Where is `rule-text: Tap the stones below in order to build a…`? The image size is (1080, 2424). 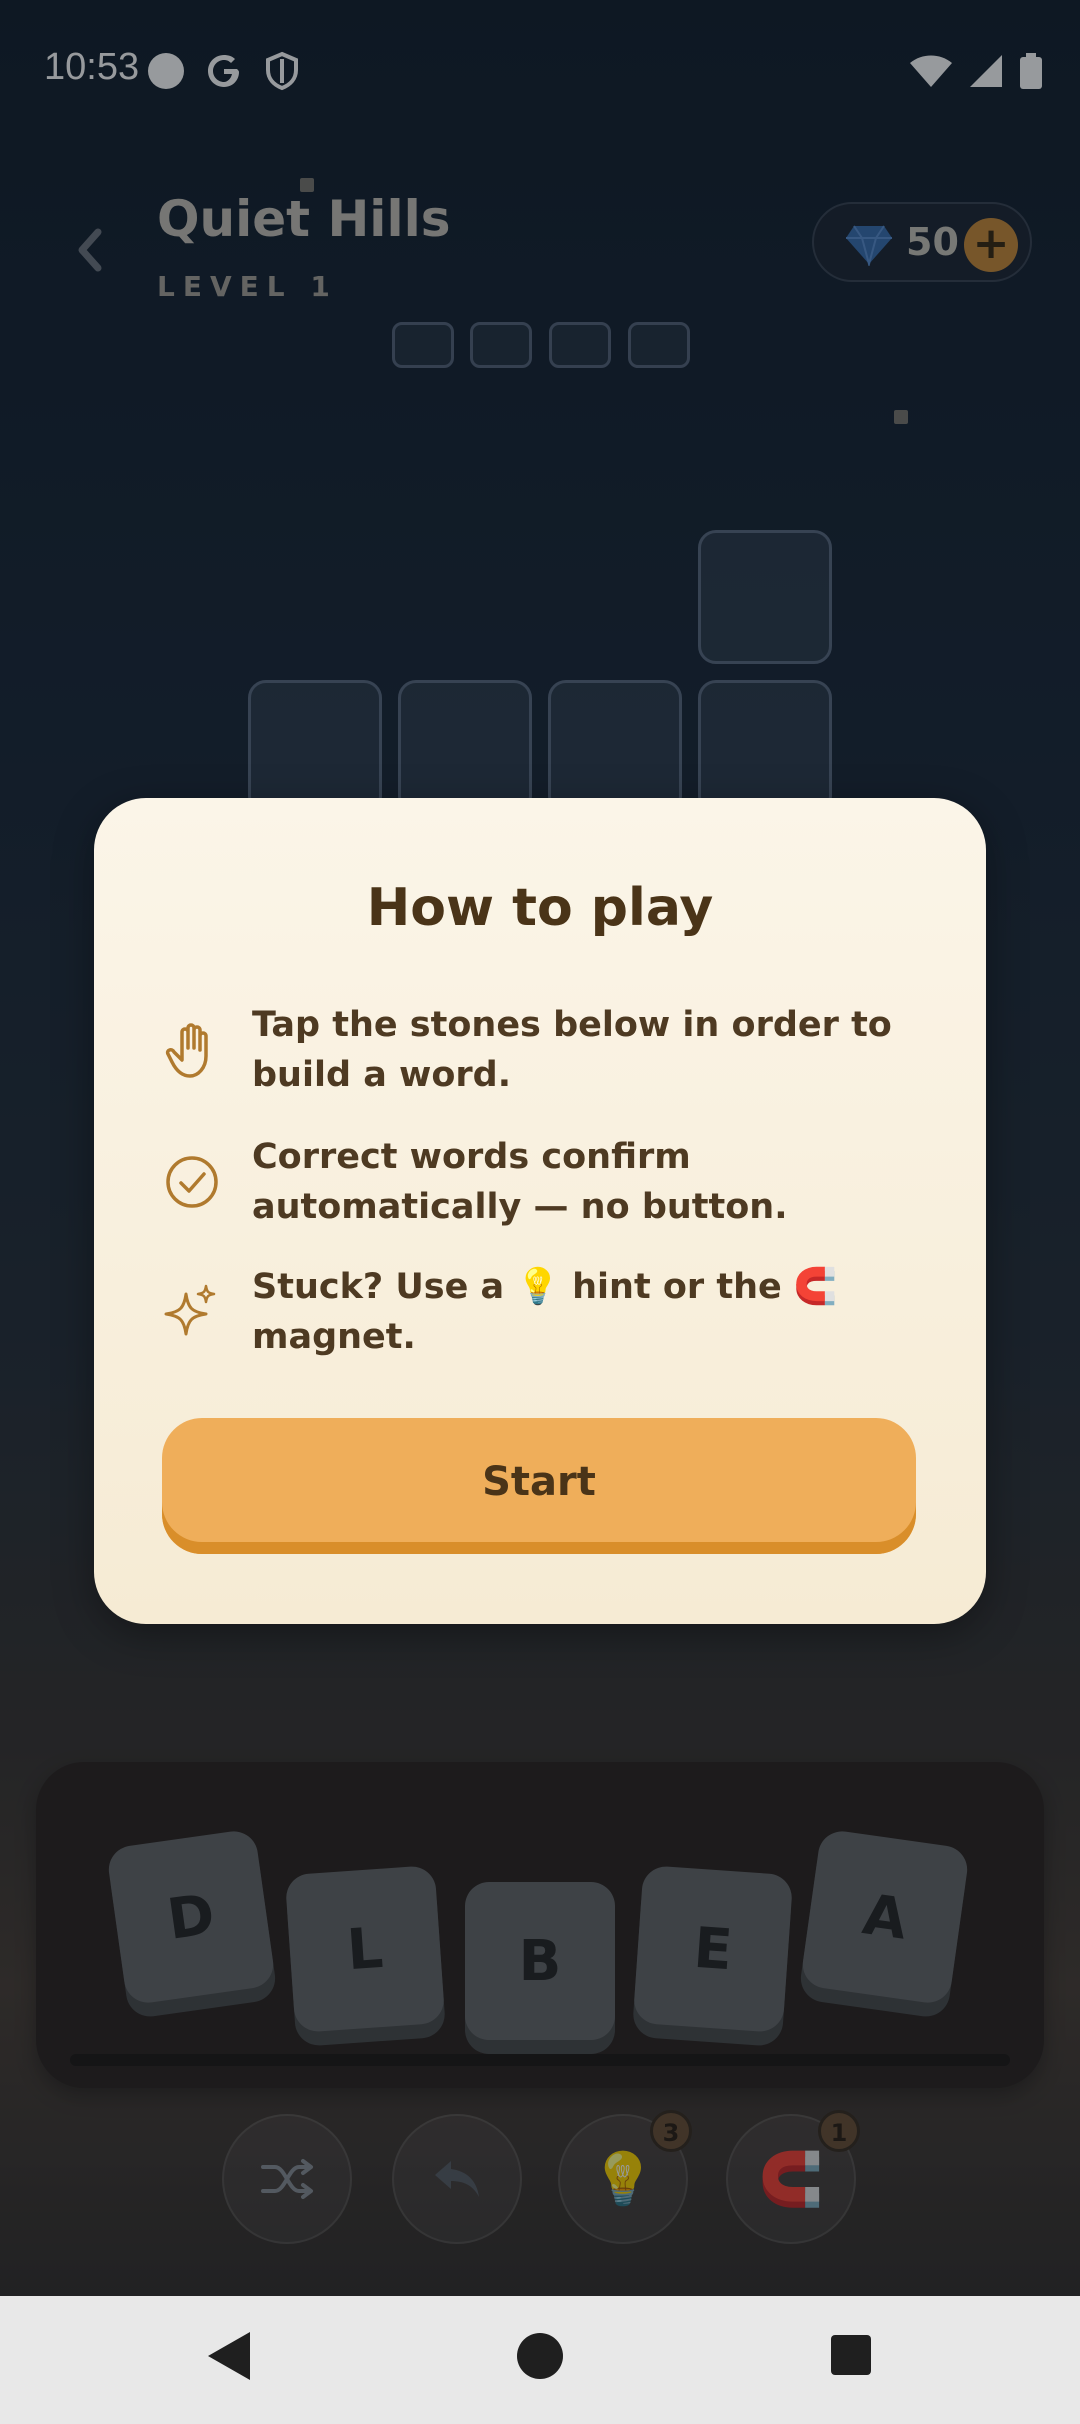 rule-text: Tap the stones below in order to build a… is located at coordinates (572, 1050).